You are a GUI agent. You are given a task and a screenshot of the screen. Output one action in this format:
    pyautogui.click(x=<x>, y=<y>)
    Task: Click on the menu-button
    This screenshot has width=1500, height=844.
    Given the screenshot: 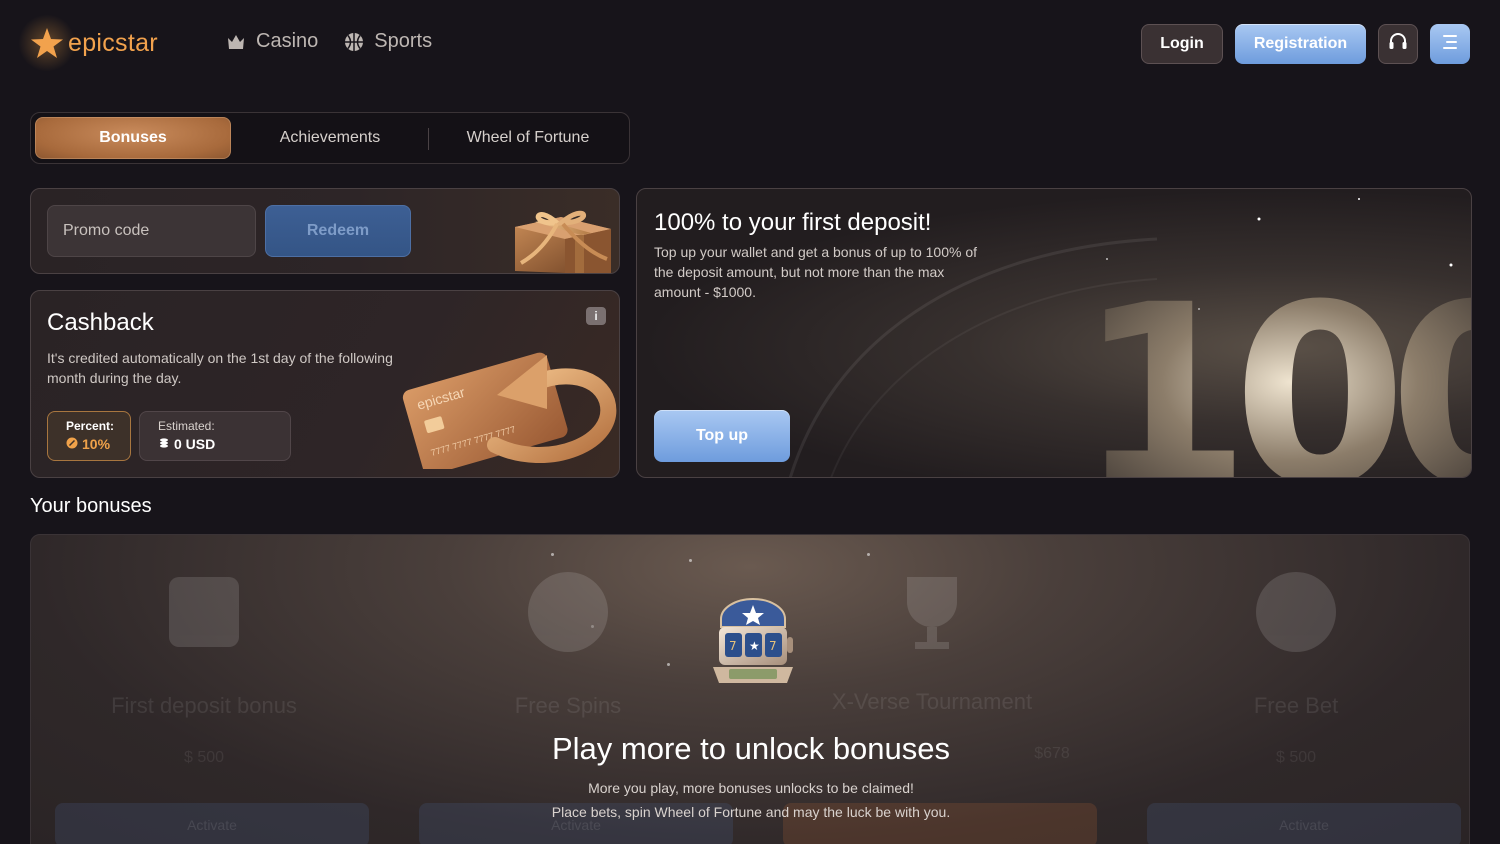 What is the action you would take?
    pyautogui.click(x=1450, y=44)
    